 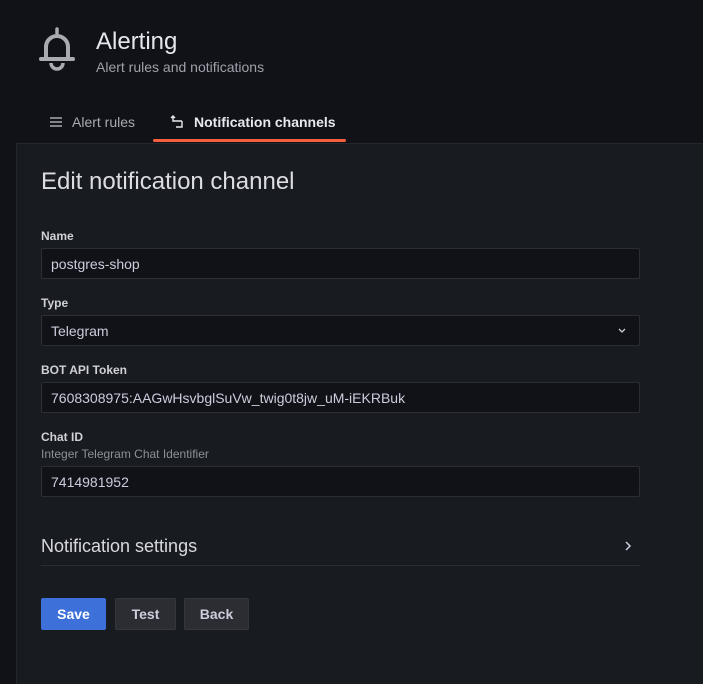 I want to click on type-select: Telegram, so click(x=340, y=330).